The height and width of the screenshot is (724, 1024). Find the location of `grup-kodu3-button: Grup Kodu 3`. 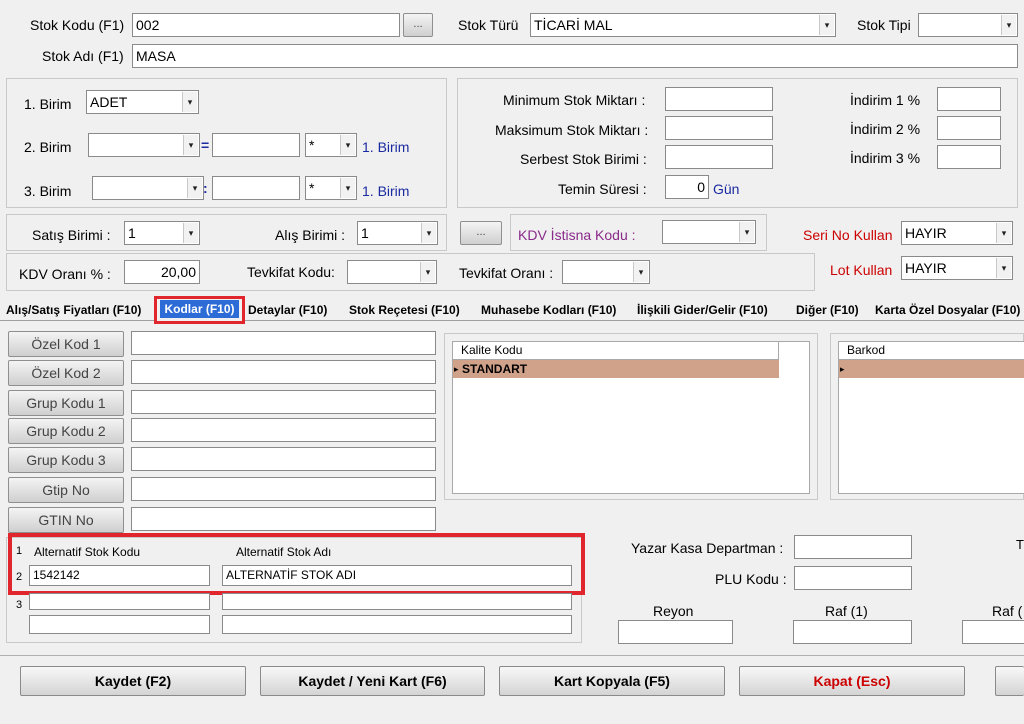

grup-kodu3-button: Grup Kodu 3 is located at coordinates (66, 460).